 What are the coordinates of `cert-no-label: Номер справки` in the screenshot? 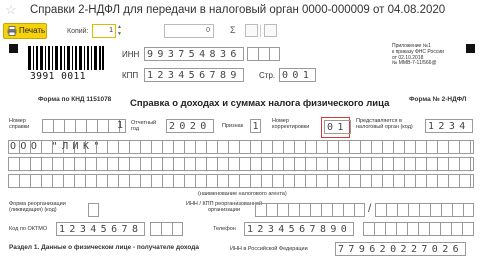 It's located at (19, 124).